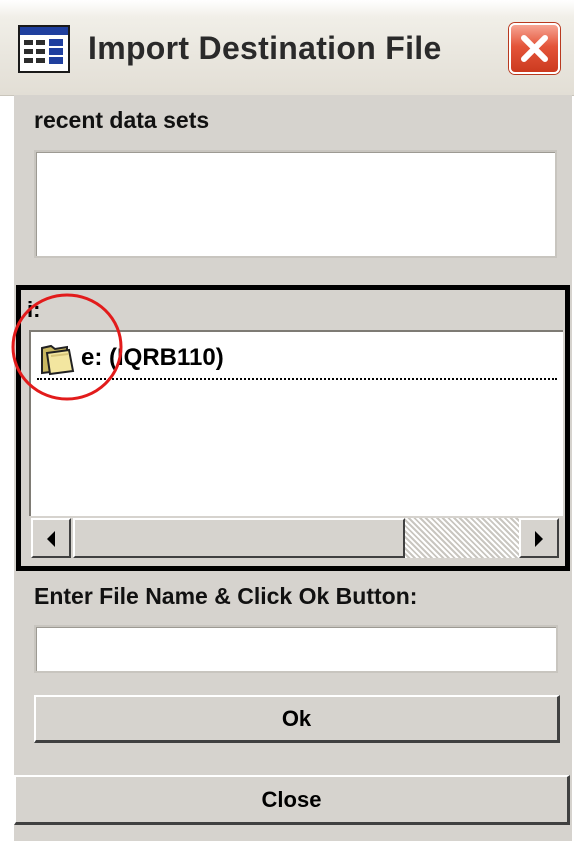 Image resolution: width=574 pixels, height=841 pixels. Describe the element at coordinates (122, 120) in the screenshot. I see `recent-data-sets-label: recent data sets` at that location.